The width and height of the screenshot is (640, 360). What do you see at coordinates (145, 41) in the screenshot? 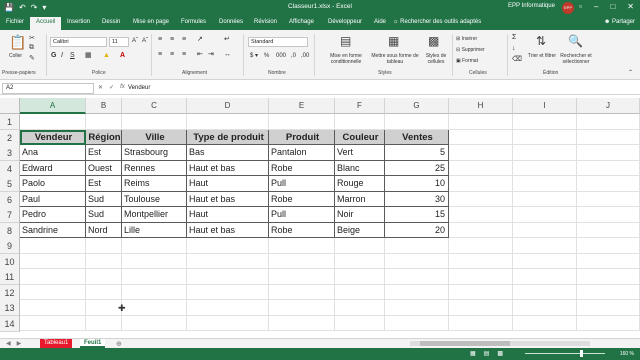
I see `shrink-font-icon: Aˇ` at bounding box center [145, 41].